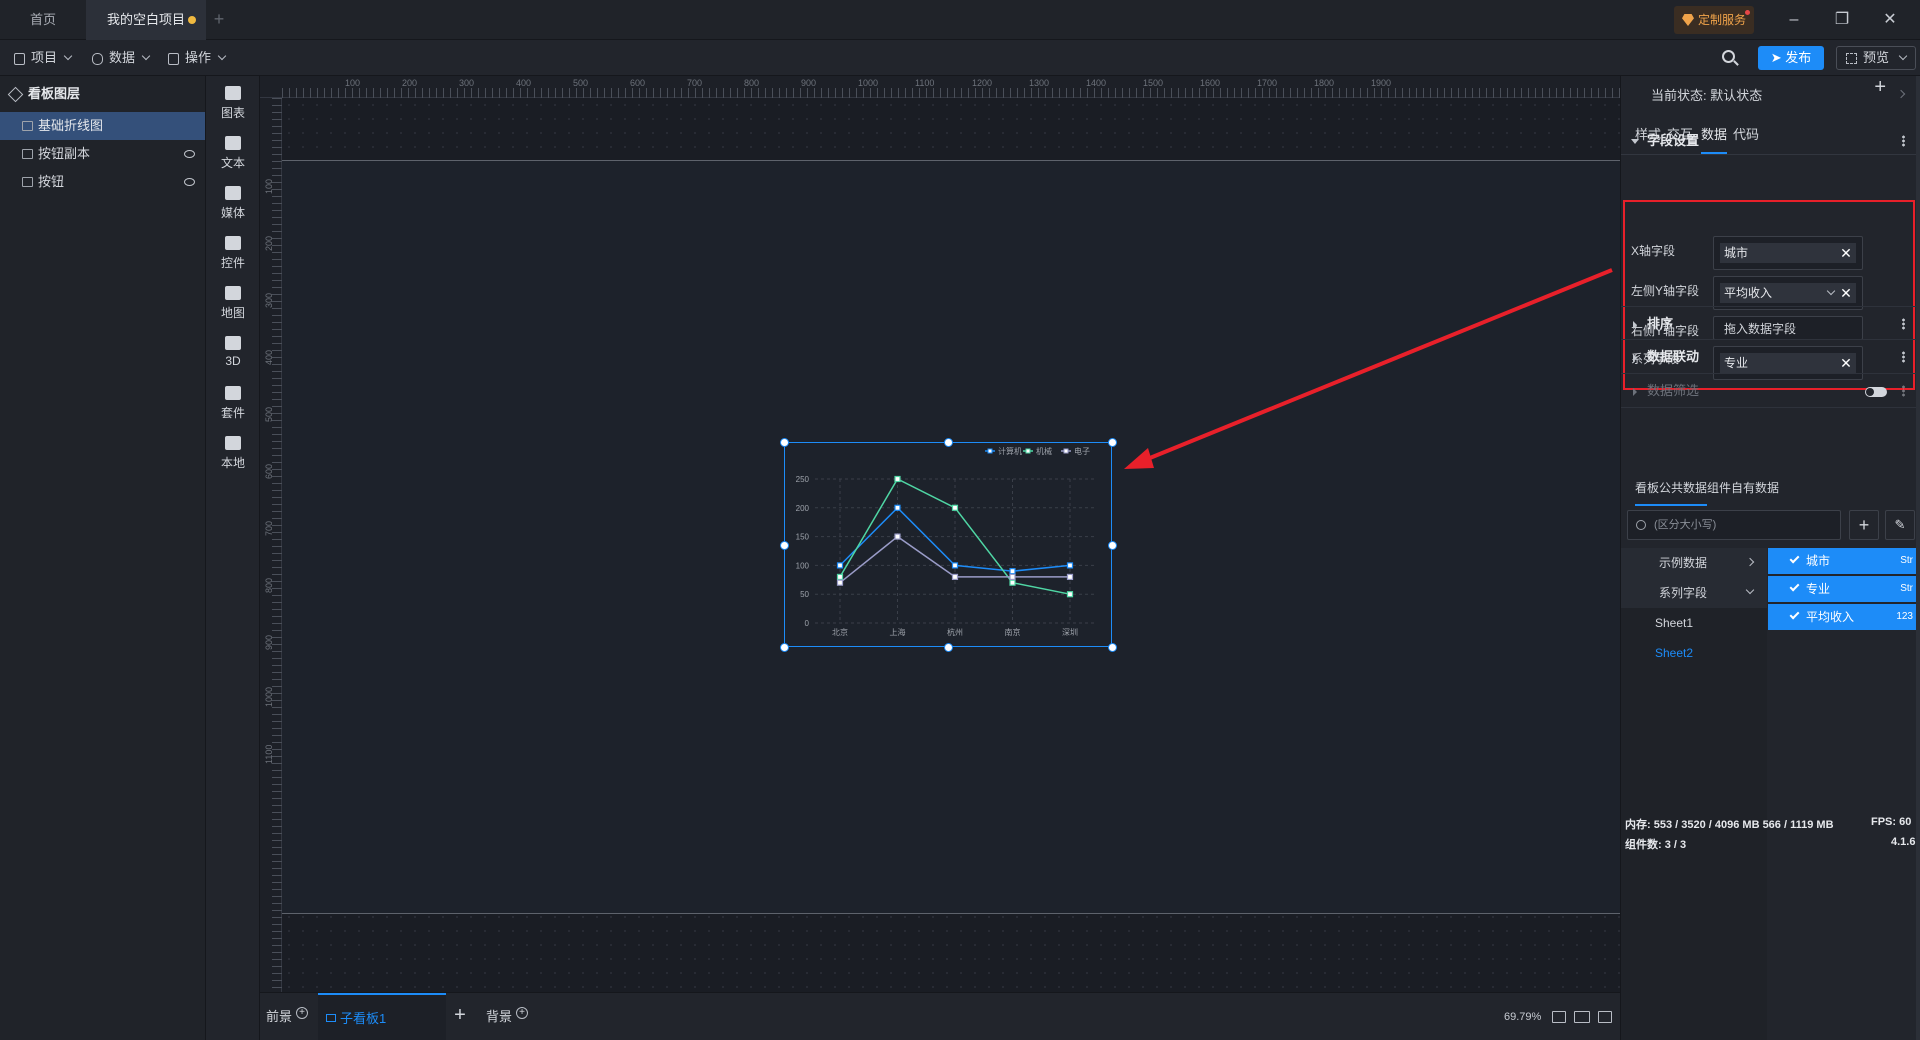  What do you see at coordinates (102, 182) in the screenshot?
I see `layer-item-button: 按钮` at bounding box center [102, 182].